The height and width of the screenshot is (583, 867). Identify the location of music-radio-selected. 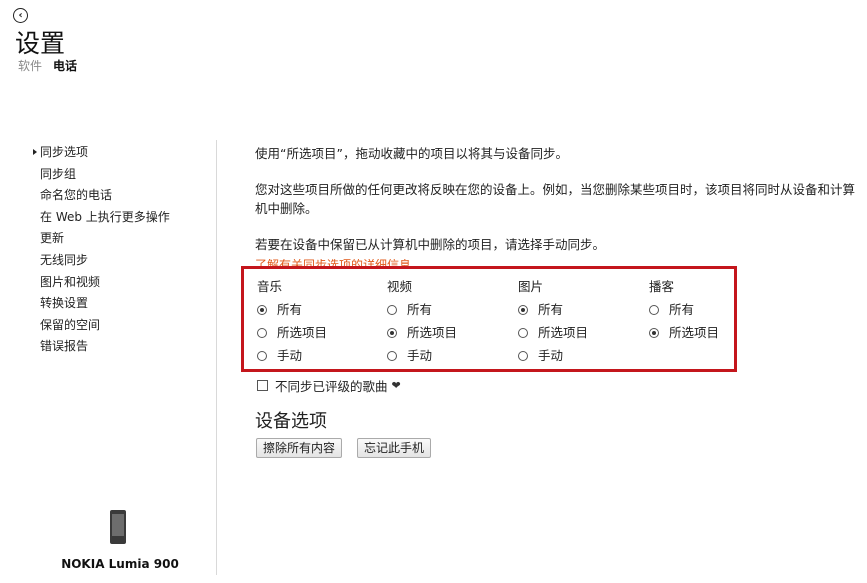
(262, 332).